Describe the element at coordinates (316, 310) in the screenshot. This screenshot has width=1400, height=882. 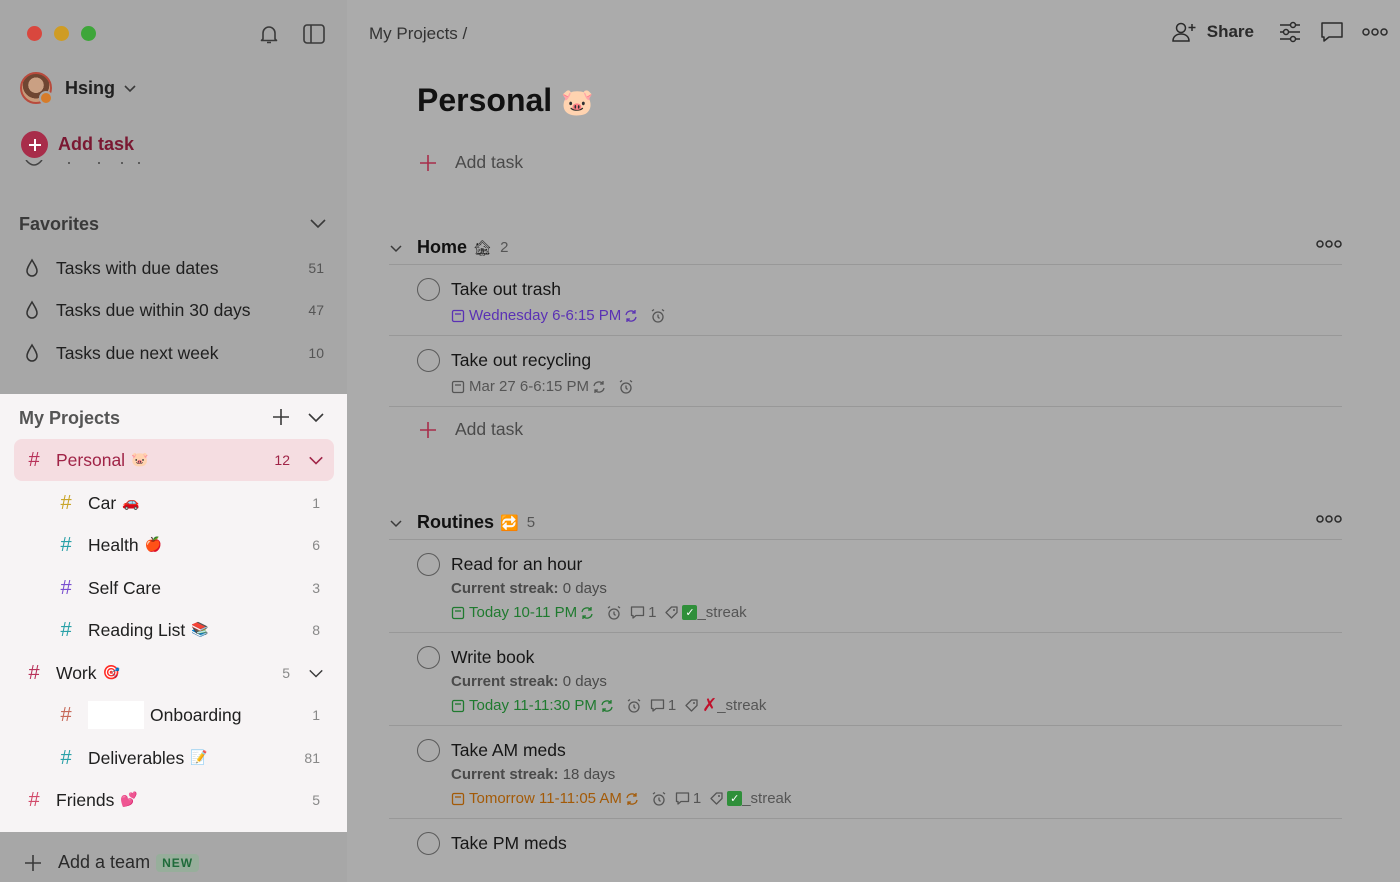
I see `favorite-count: 47` at that location.